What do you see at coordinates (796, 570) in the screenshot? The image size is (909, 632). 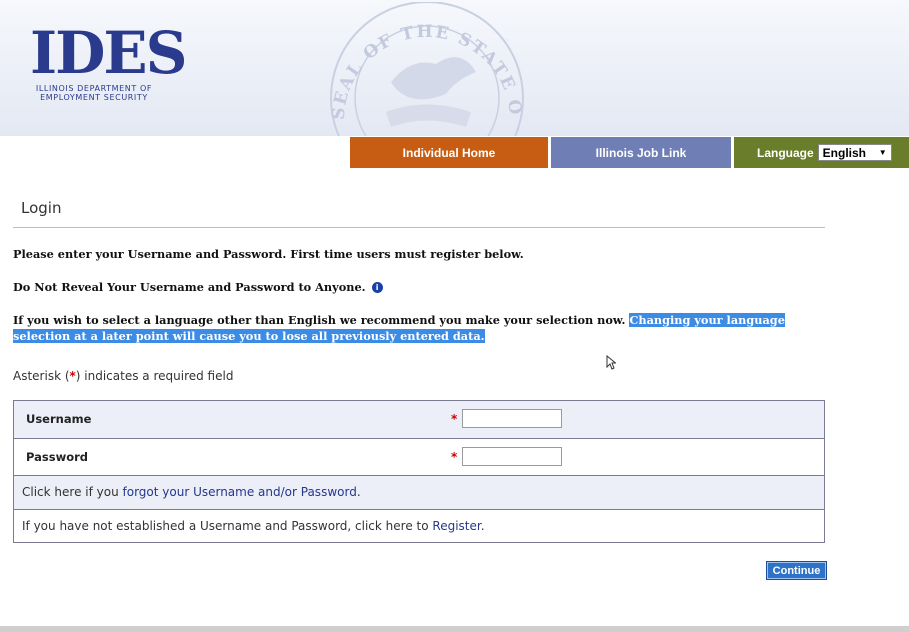 I see `continue-button: Continue` at bounding box center [796, 570].